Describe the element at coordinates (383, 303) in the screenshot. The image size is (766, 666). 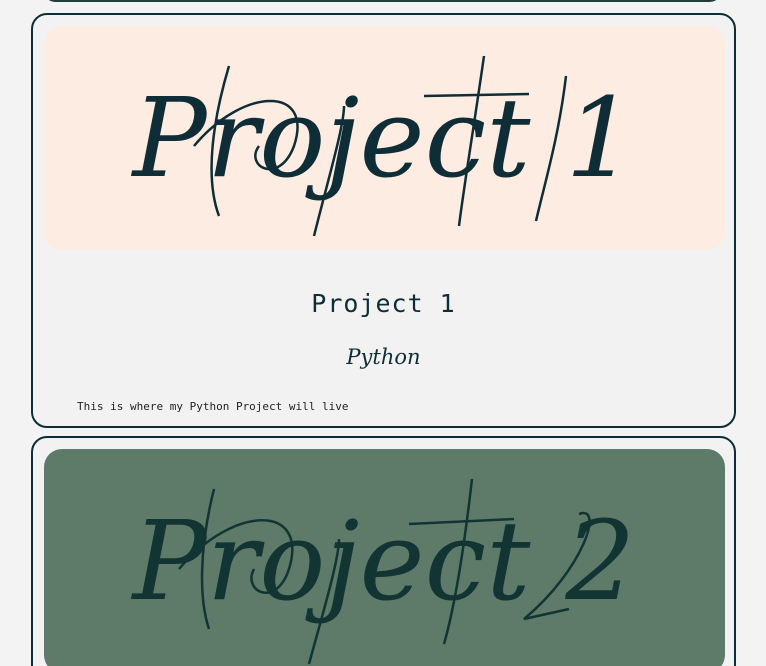
I see `project-1-title: Project 1` at that location.